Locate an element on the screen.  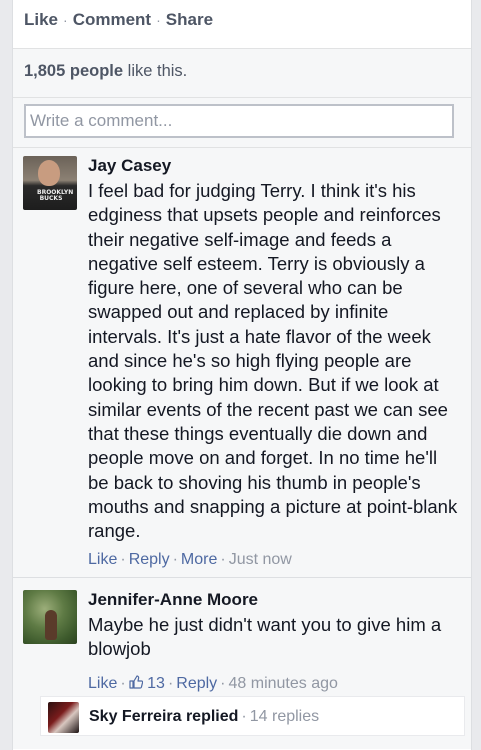
like-action: Like is located at coordinates (41, 19).